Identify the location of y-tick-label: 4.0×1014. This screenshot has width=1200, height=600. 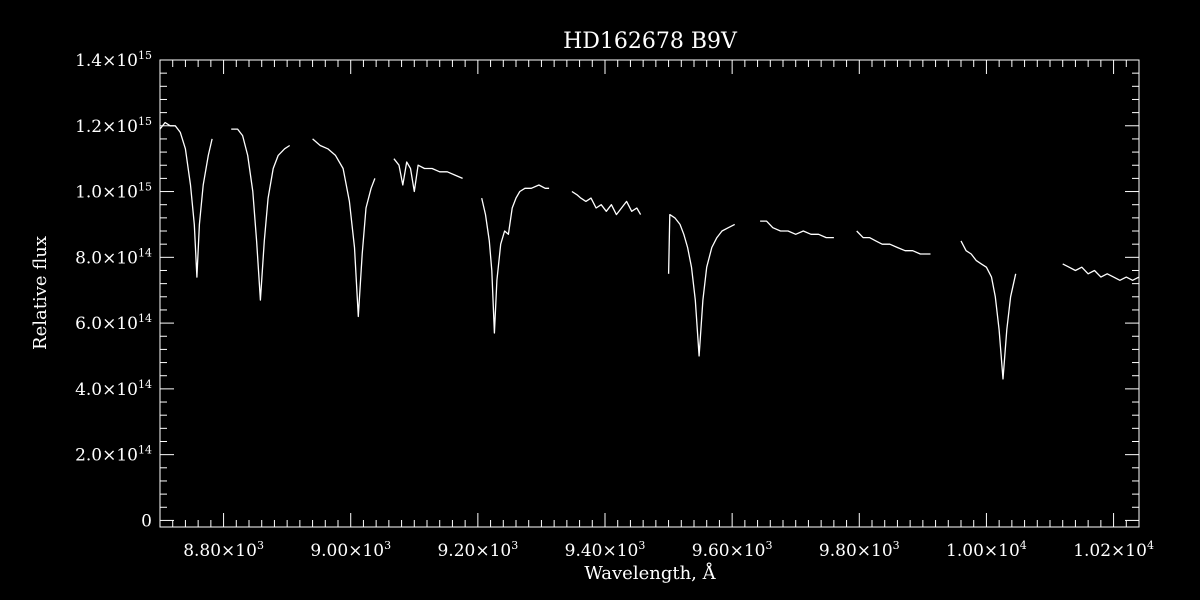
(113, 389).